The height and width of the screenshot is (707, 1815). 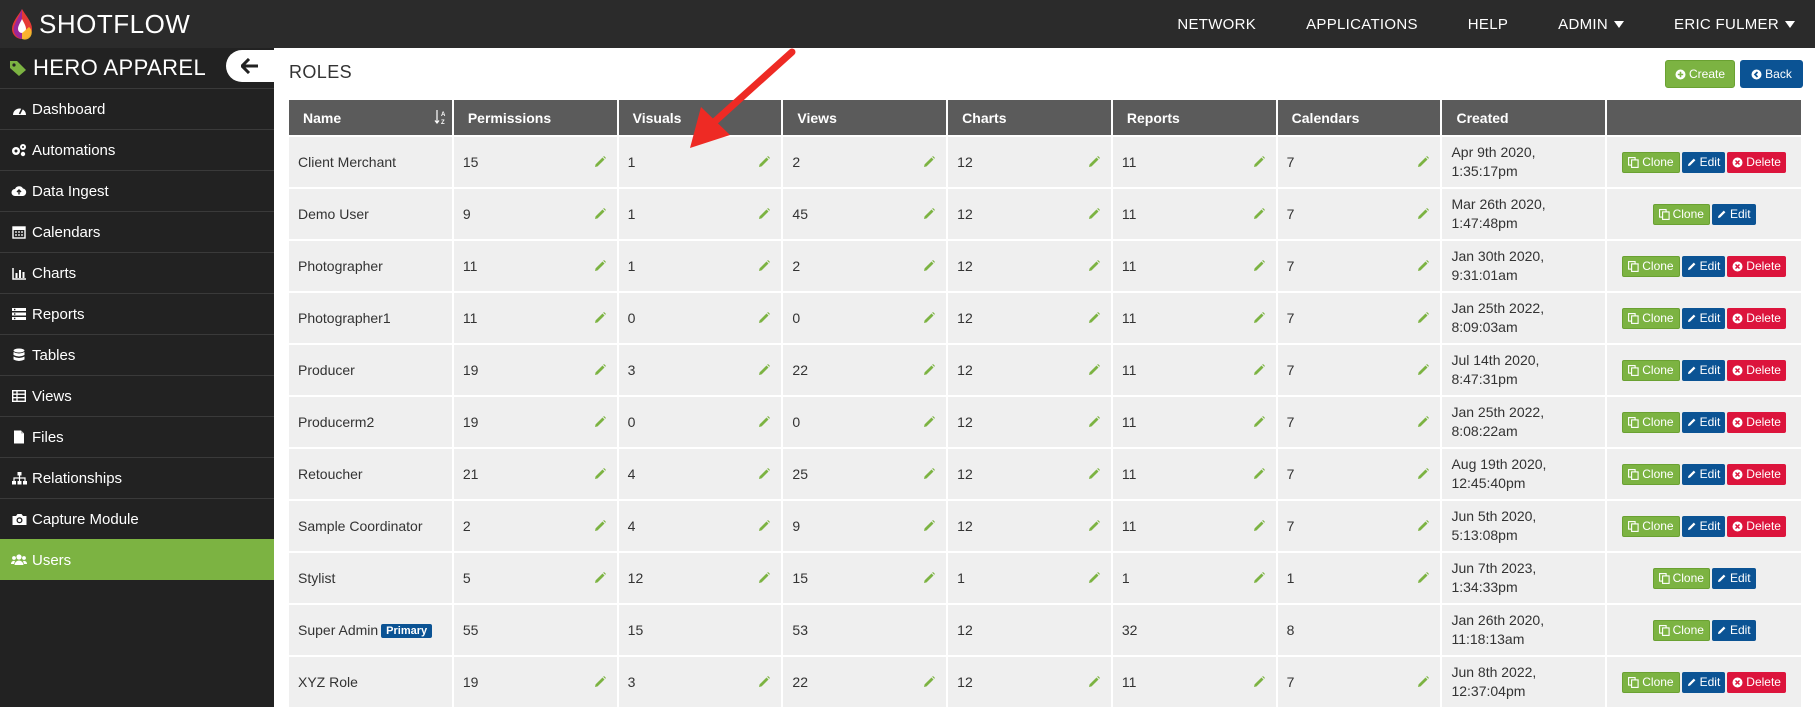 What do you see at coordinates (137, 395) in the screenshot?
I see `sidebar-item-views: Views` at bounding box center [137, 395].